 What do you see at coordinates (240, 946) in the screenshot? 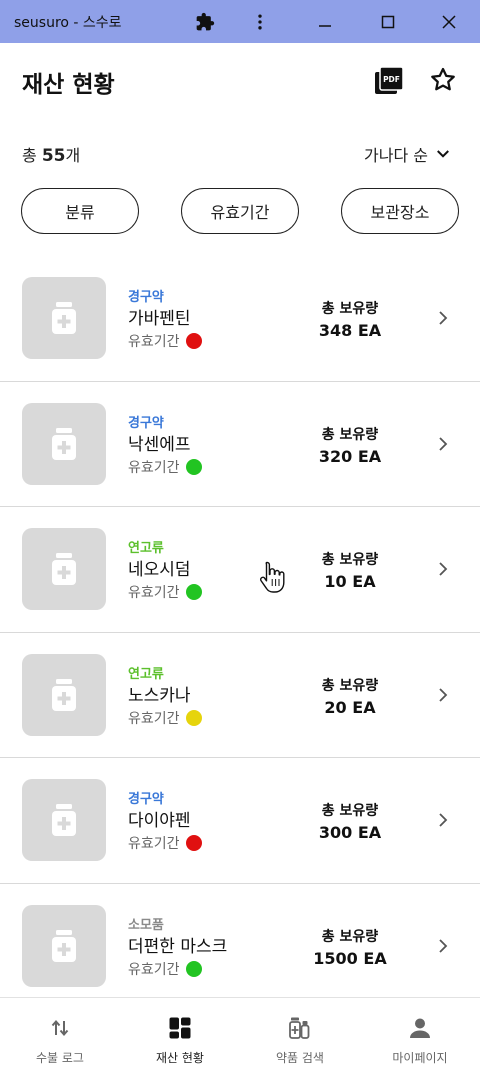
I see `list-item: 소모품 더편한 마스크 유효기간 총 보유량 1500 EA` at bounding box center [240, 946].